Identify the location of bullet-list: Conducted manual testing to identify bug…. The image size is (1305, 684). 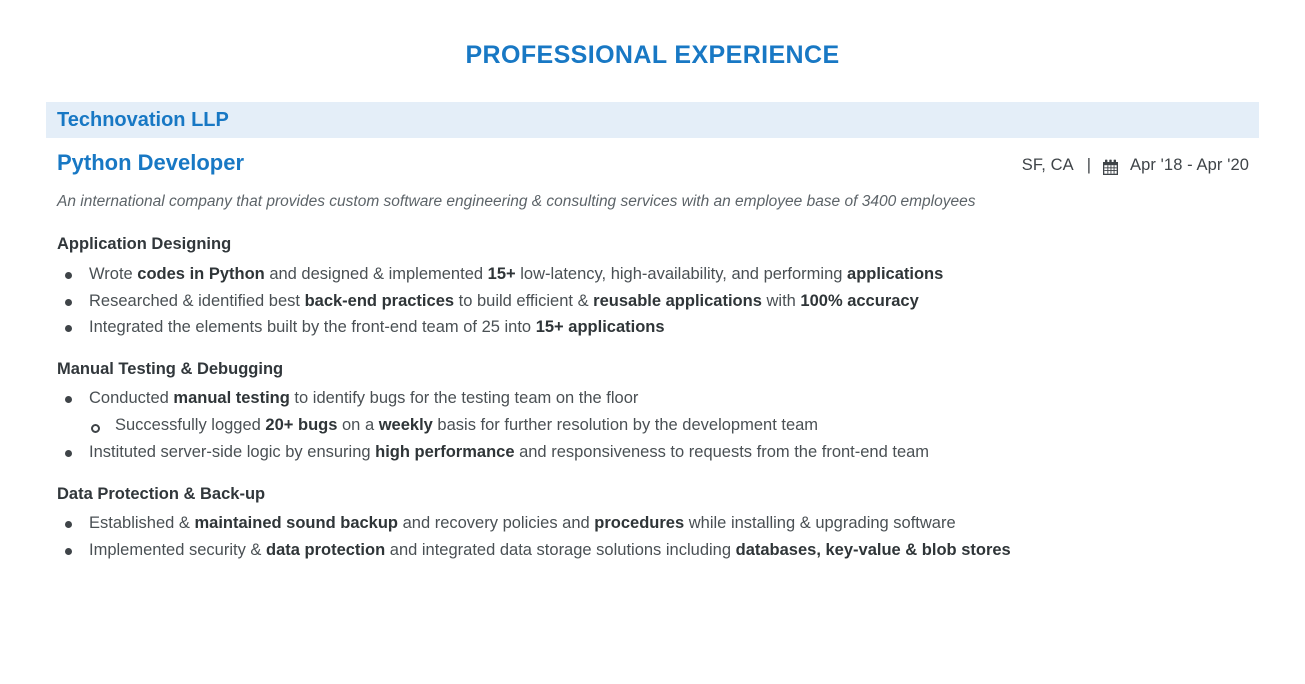
(652, 425).